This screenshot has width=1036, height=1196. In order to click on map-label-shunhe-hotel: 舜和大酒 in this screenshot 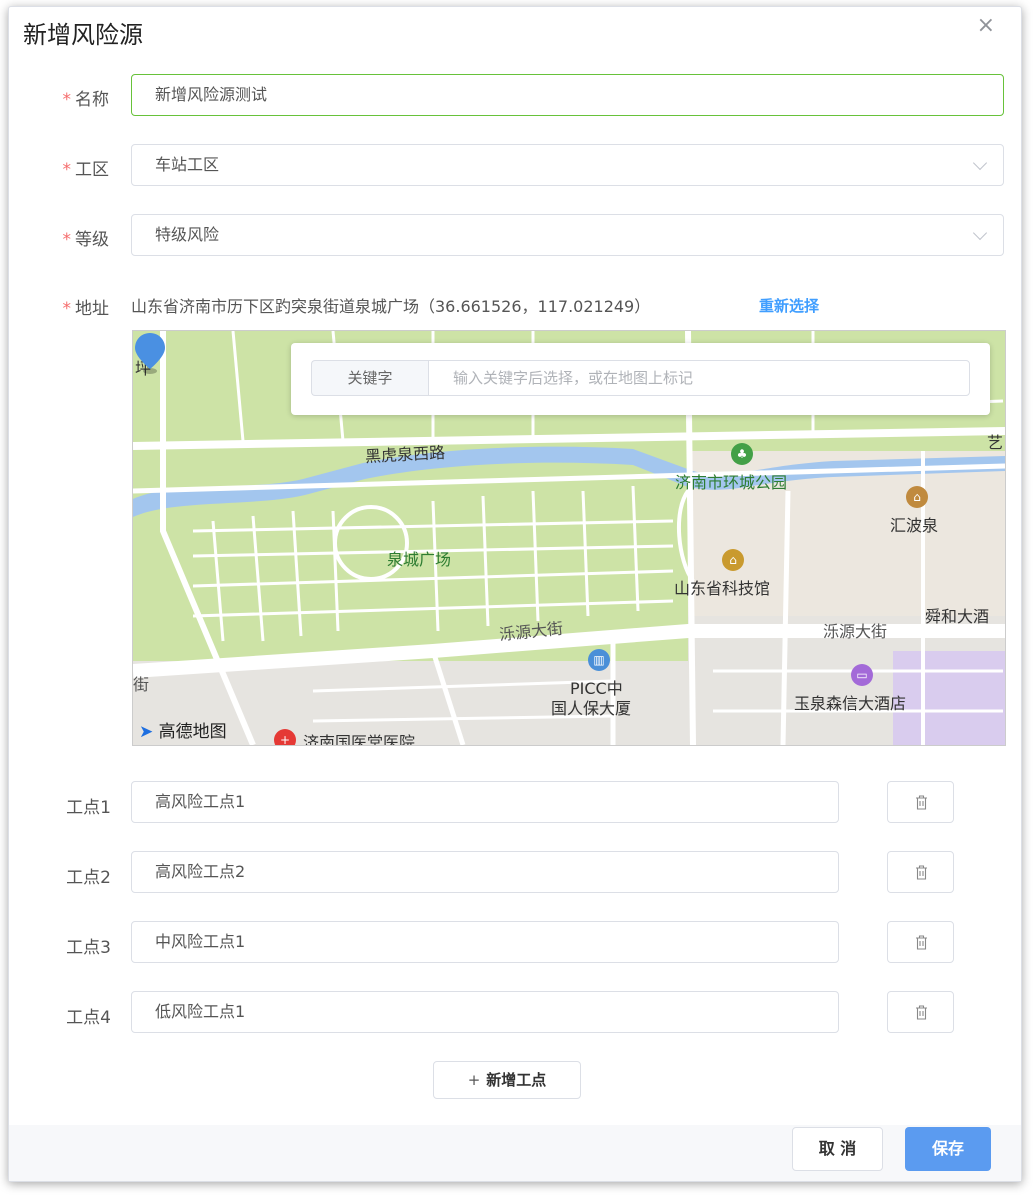, I will do `click(957, 616)`.